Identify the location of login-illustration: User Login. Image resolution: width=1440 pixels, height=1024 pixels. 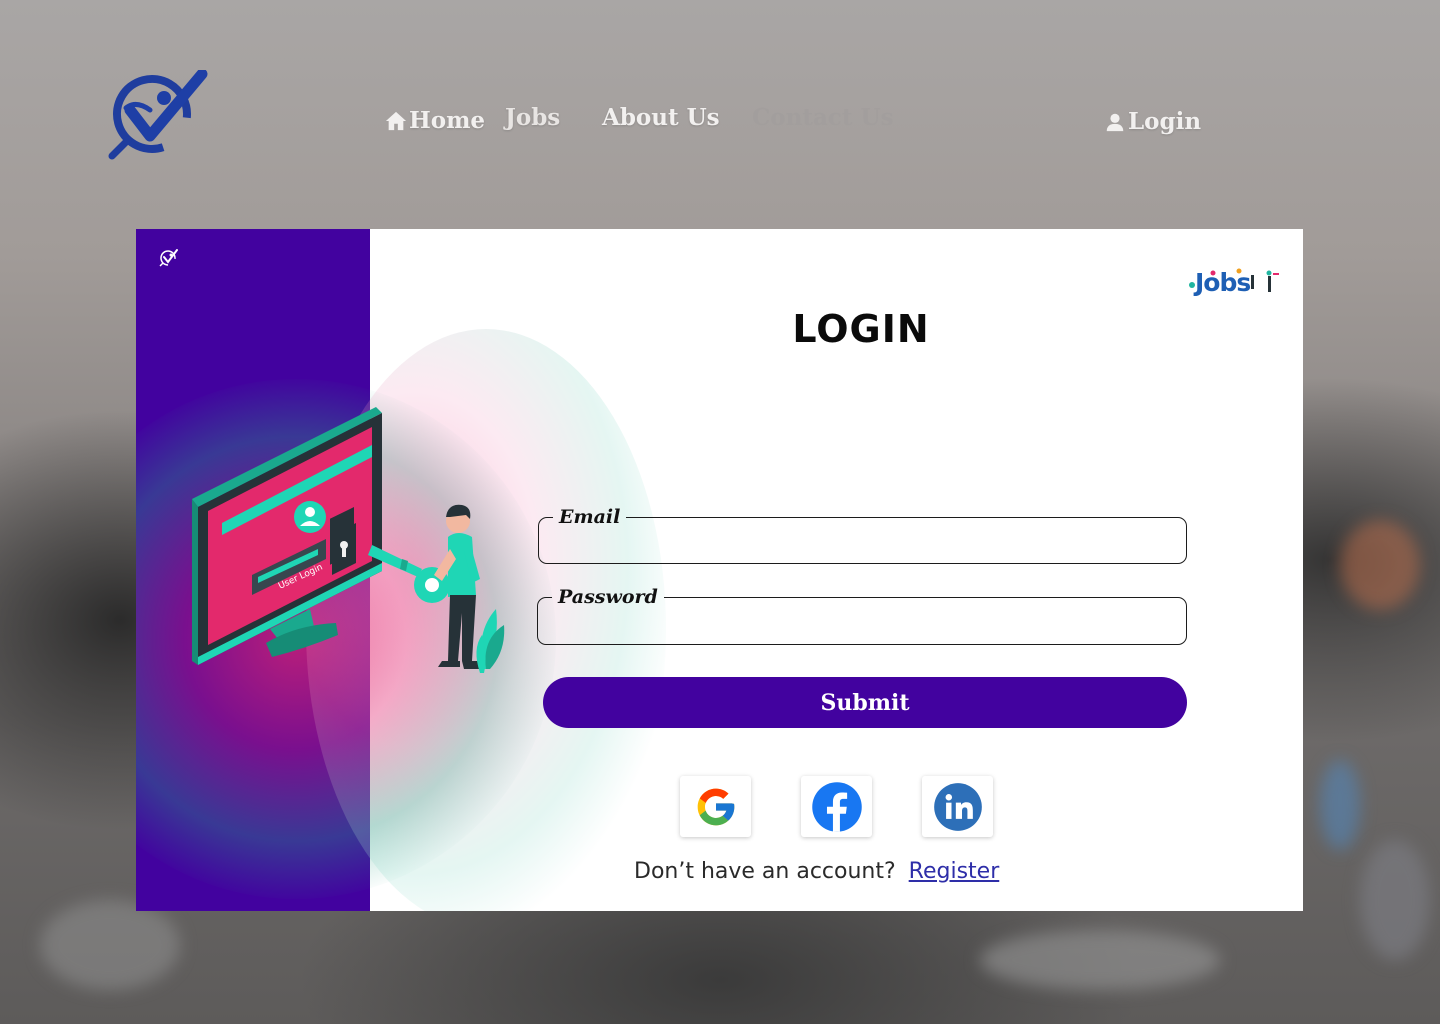
(348, 540).